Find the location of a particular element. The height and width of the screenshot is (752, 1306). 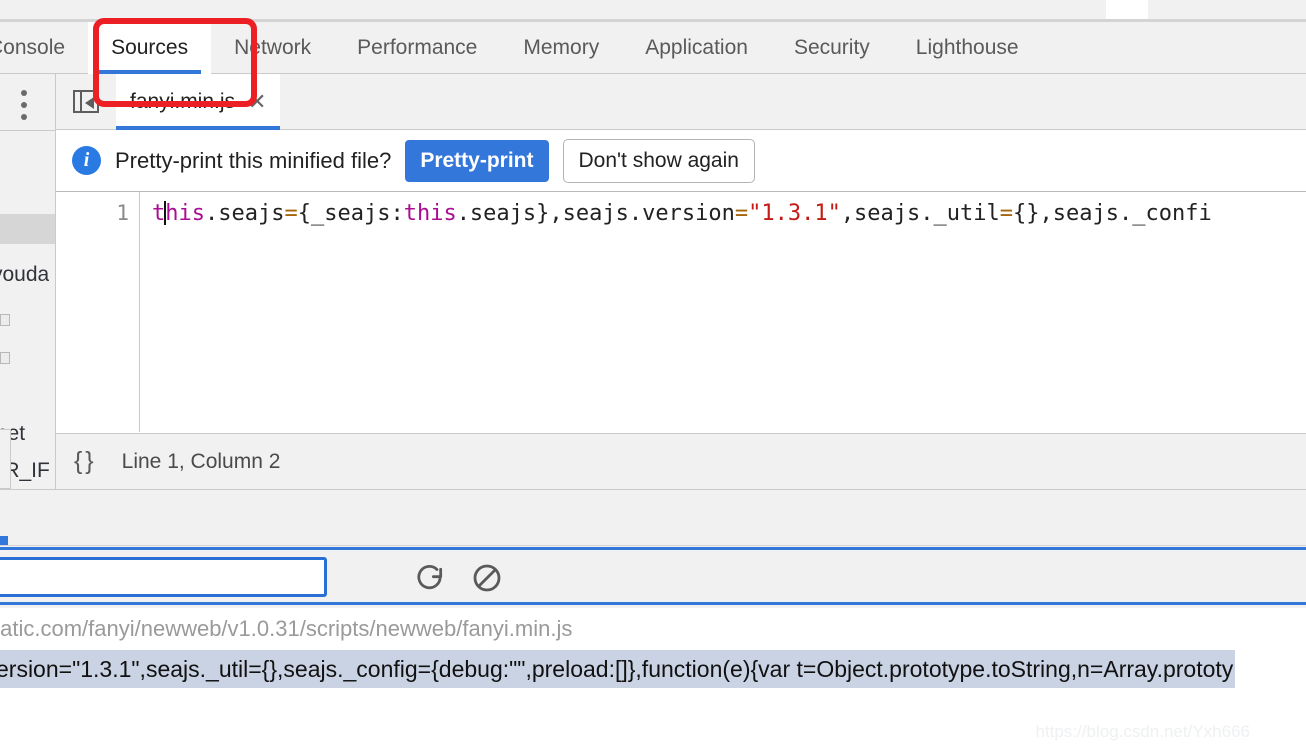

search-input is located at coordinates (163, 577).